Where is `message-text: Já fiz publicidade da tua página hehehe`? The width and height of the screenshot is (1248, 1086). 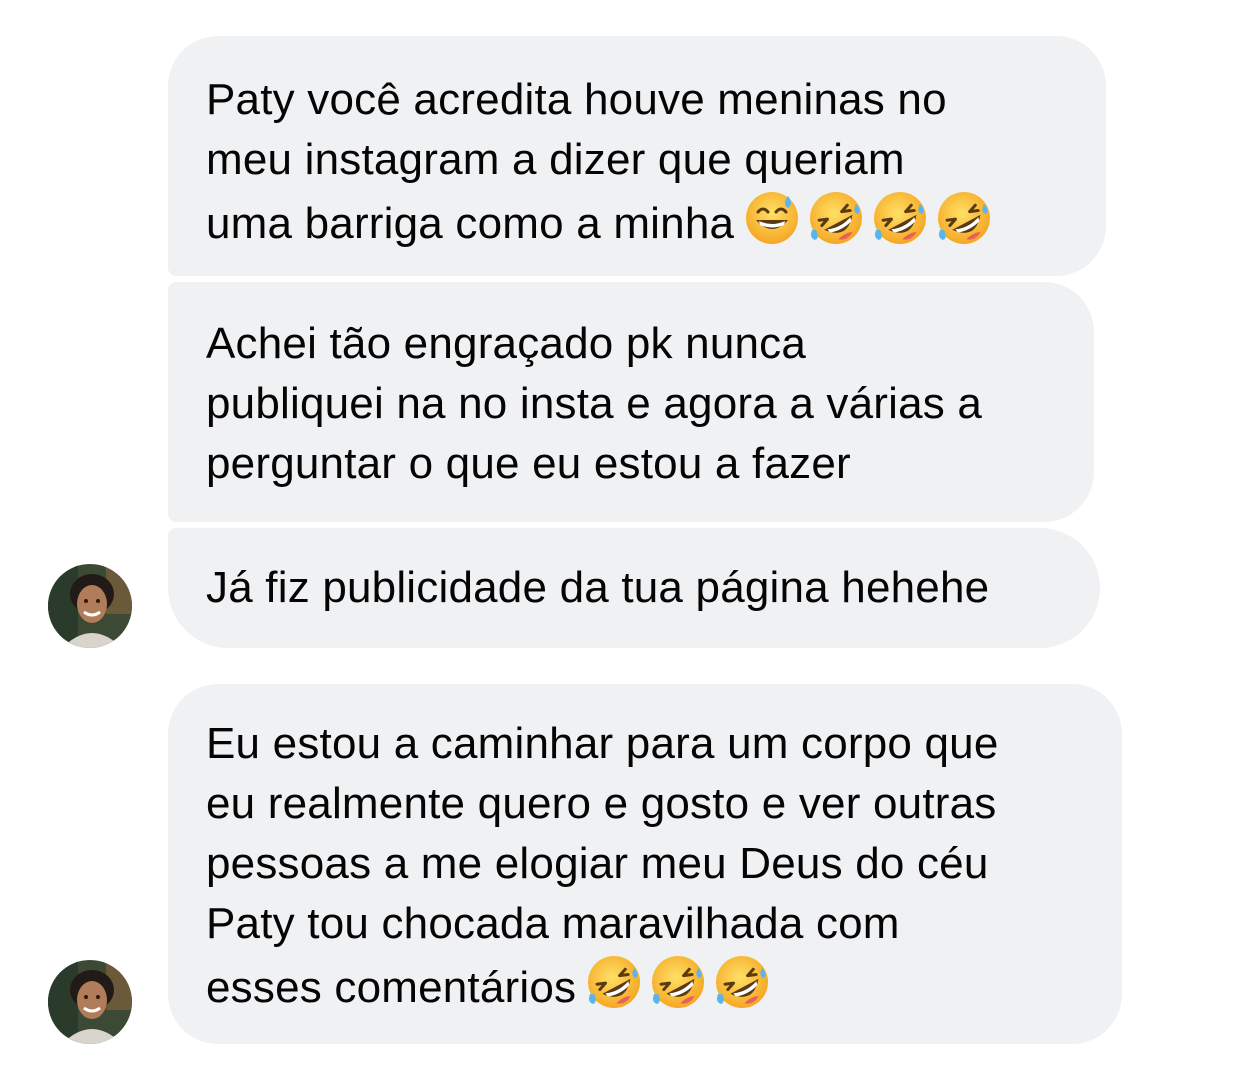
message-text: Já fiz publicidade da tua página hehehe is located at coordinates (598, 587).